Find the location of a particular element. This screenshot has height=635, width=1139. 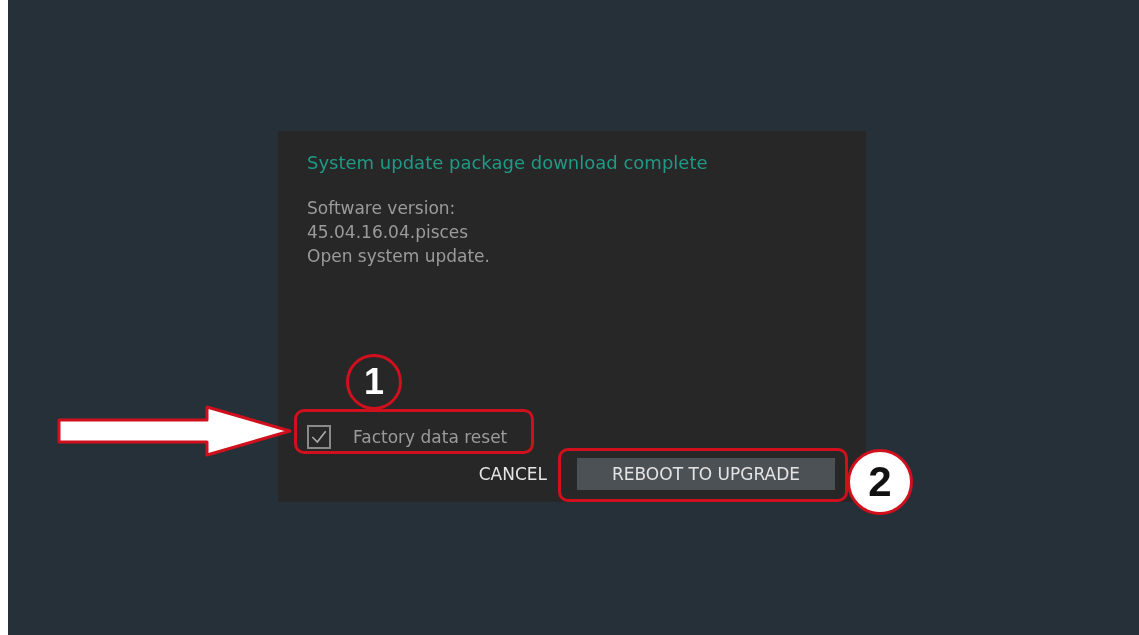

message-text: Open system update. is located at coordinates (399, 256).